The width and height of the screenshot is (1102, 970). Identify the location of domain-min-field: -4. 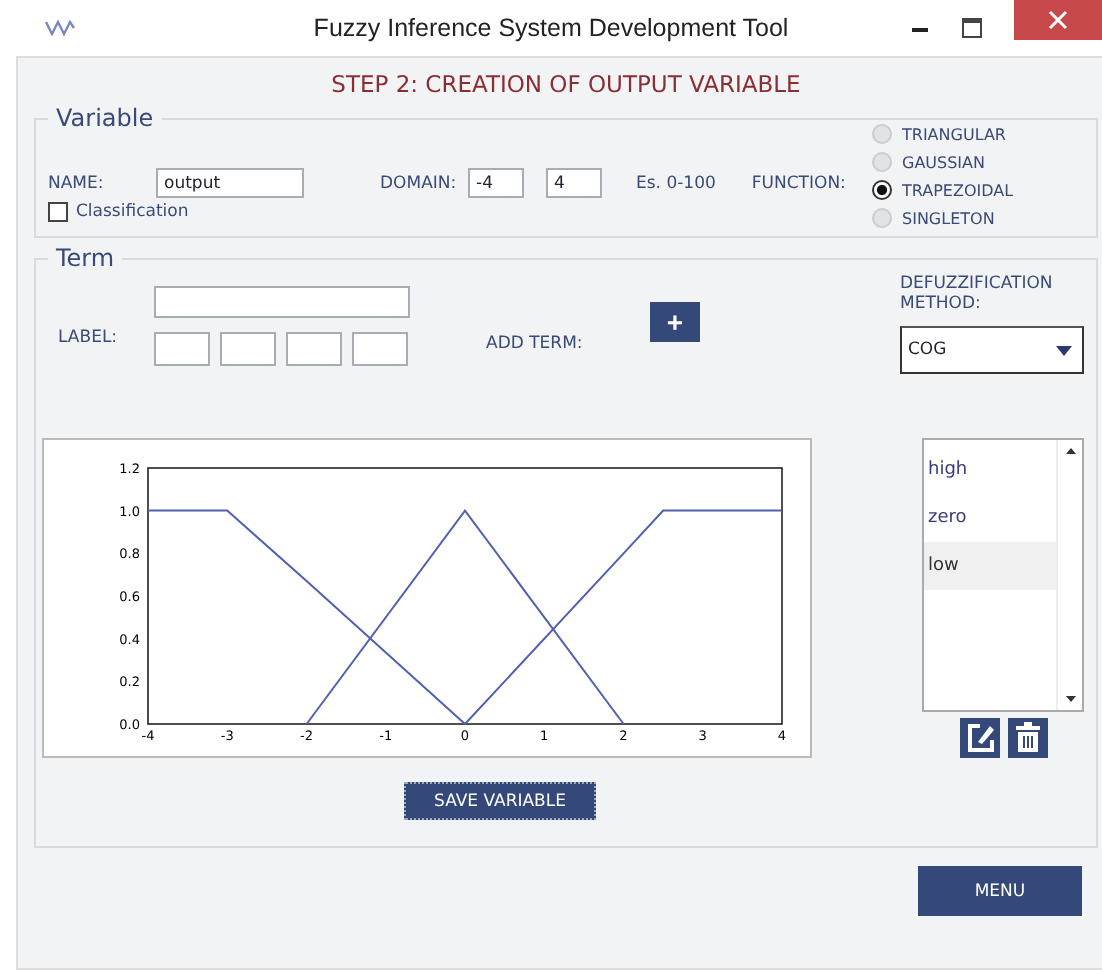
(496, 183).